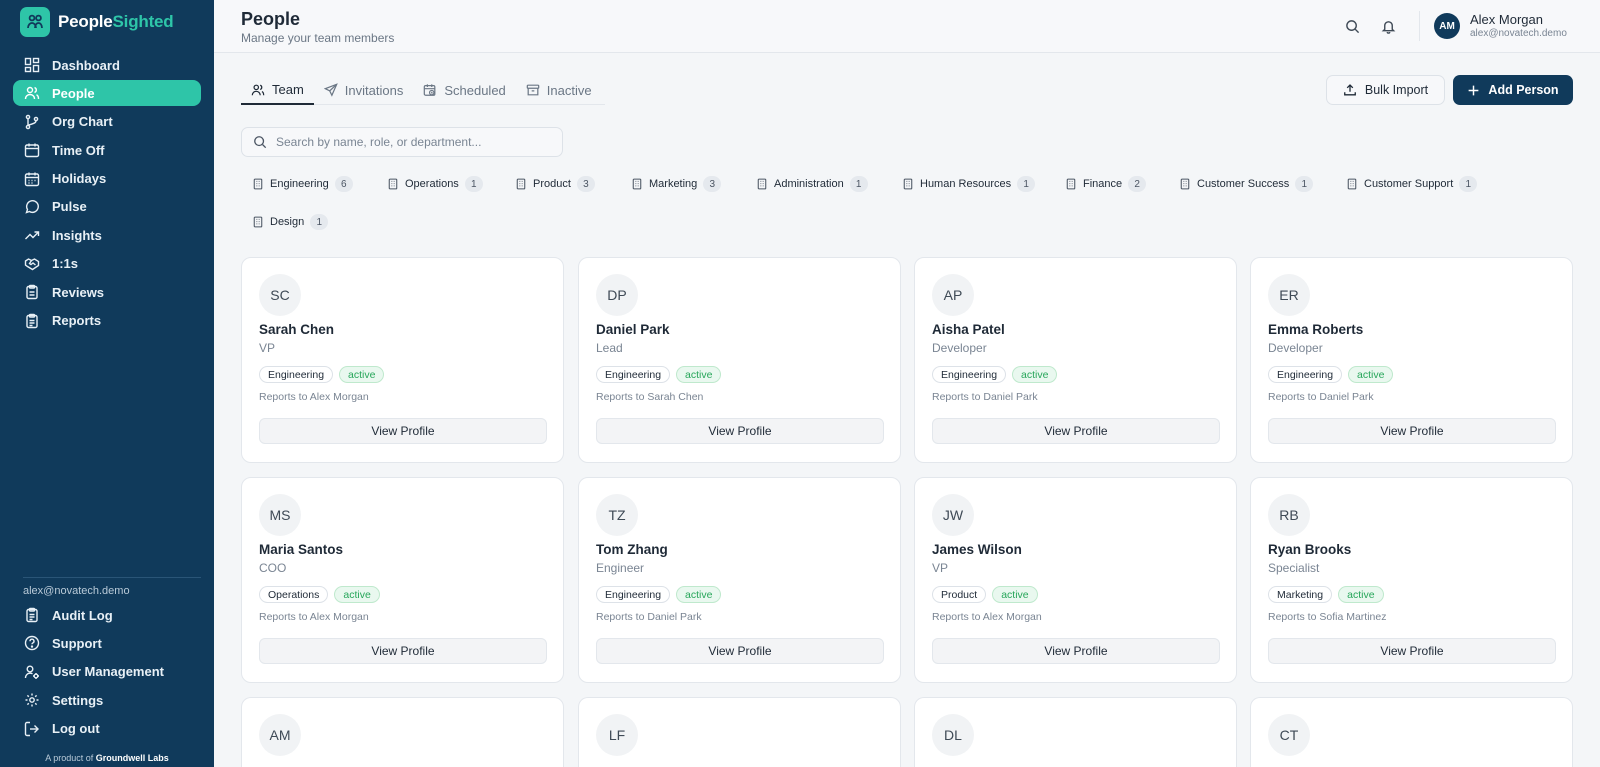 Image resolution: width=1600 pixels, height=767 pixels. Describe the element at coordinates (116, 21) in the screenshot. I see `brand-name: PeopleSighted` at that location.